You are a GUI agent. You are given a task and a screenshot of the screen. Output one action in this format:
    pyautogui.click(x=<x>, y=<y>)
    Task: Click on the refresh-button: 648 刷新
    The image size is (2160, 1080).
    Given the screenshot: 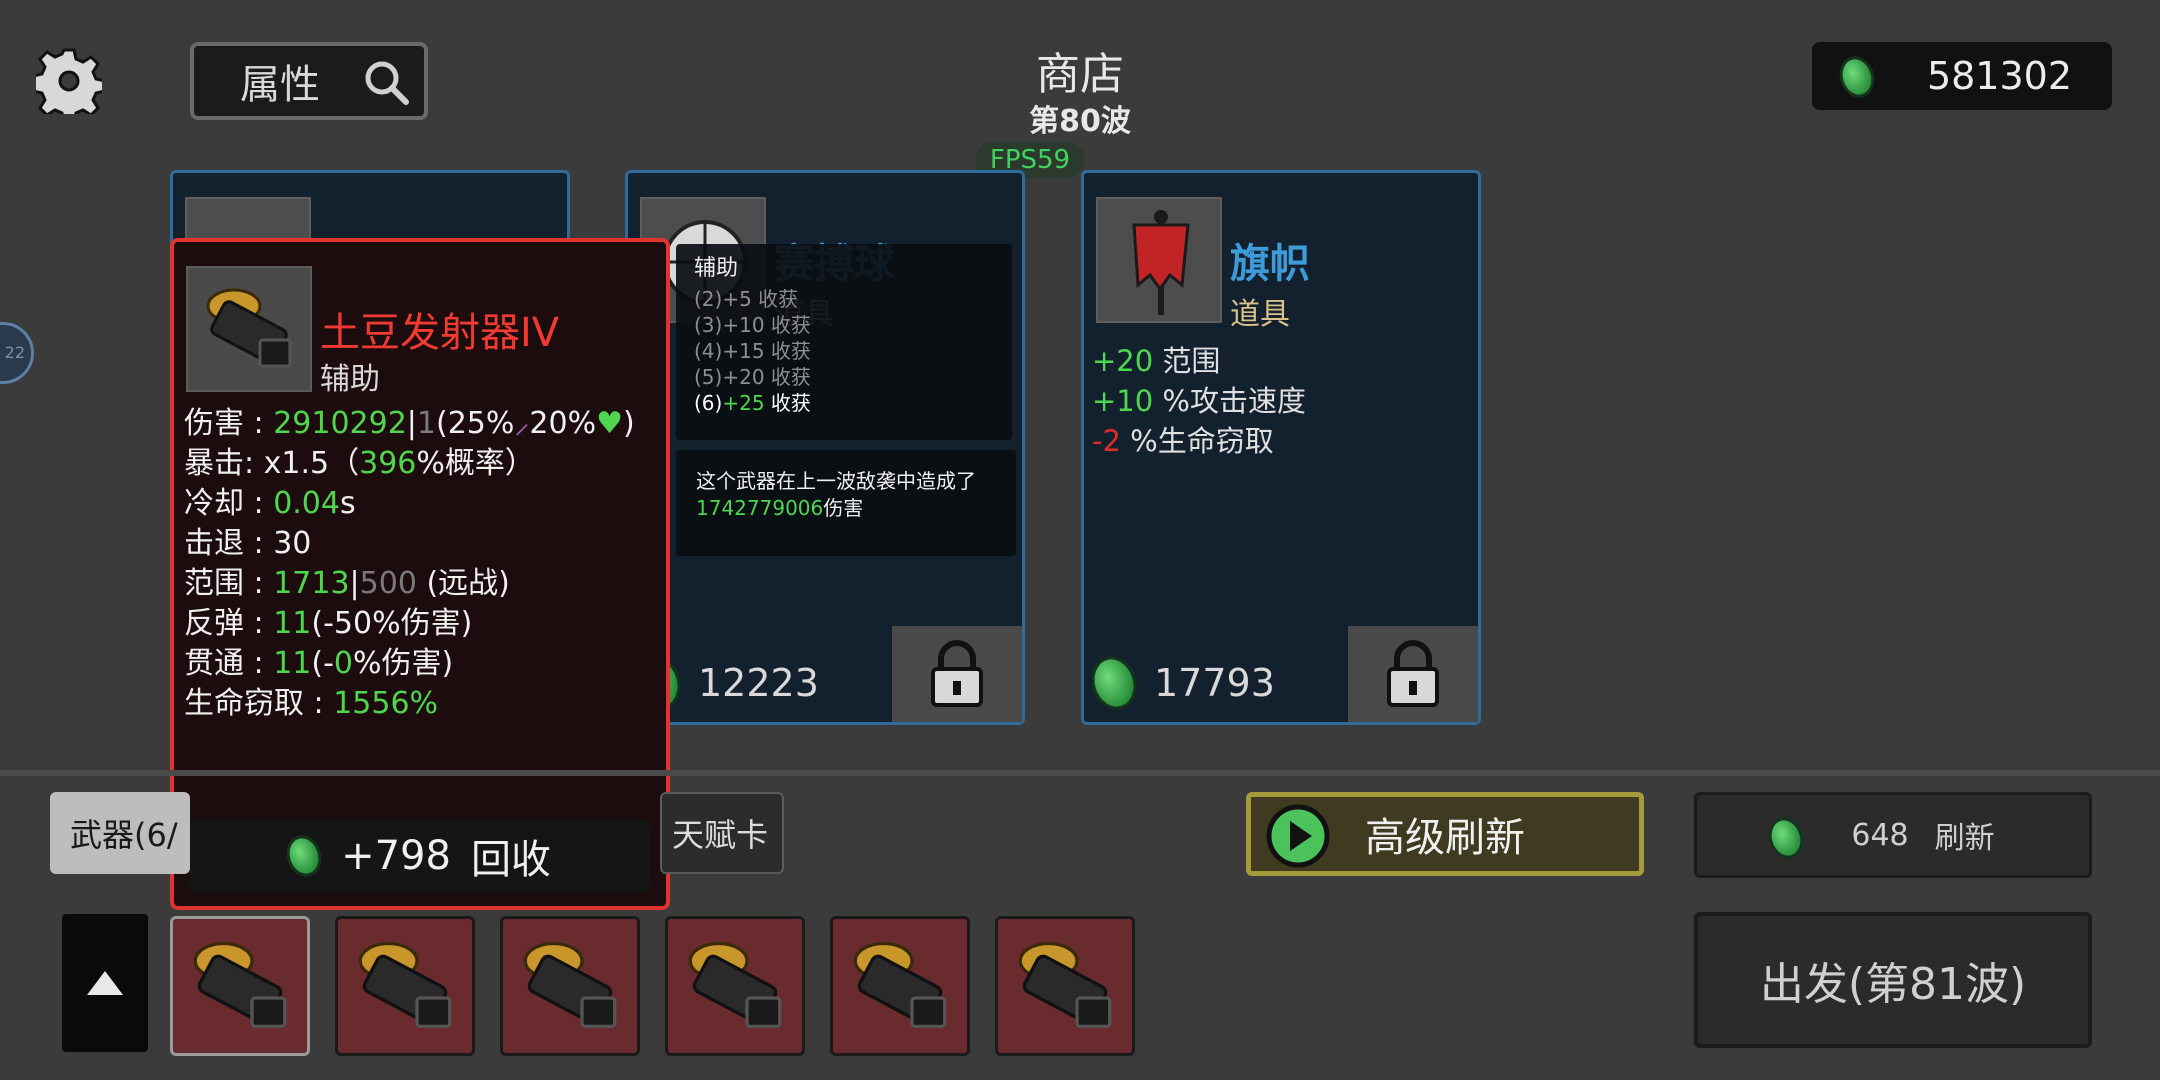 What is the action you would take?
    pyautogui.click(x=1893, y=835)
    